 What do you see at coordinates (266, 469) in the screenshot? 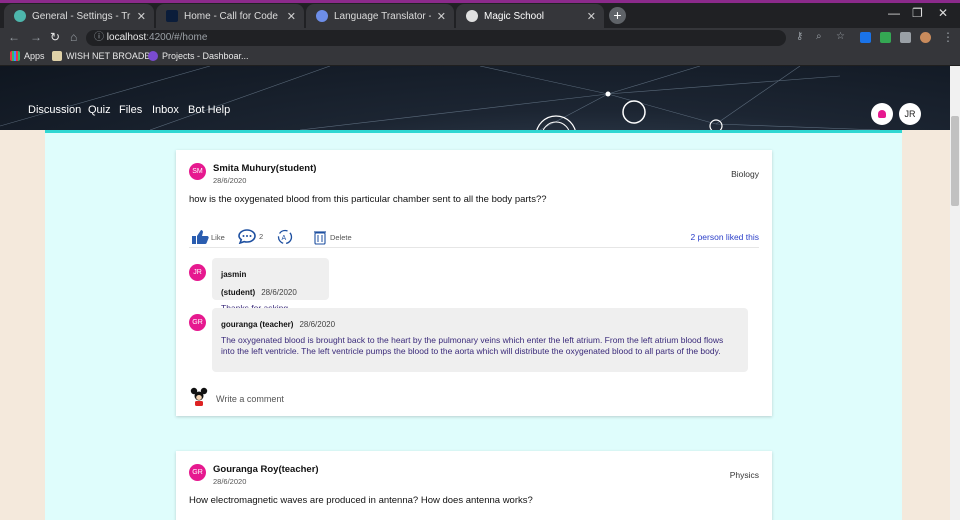
I see `post-author: Gouranga Roy(teacher)` at bounding box center [266, 469].